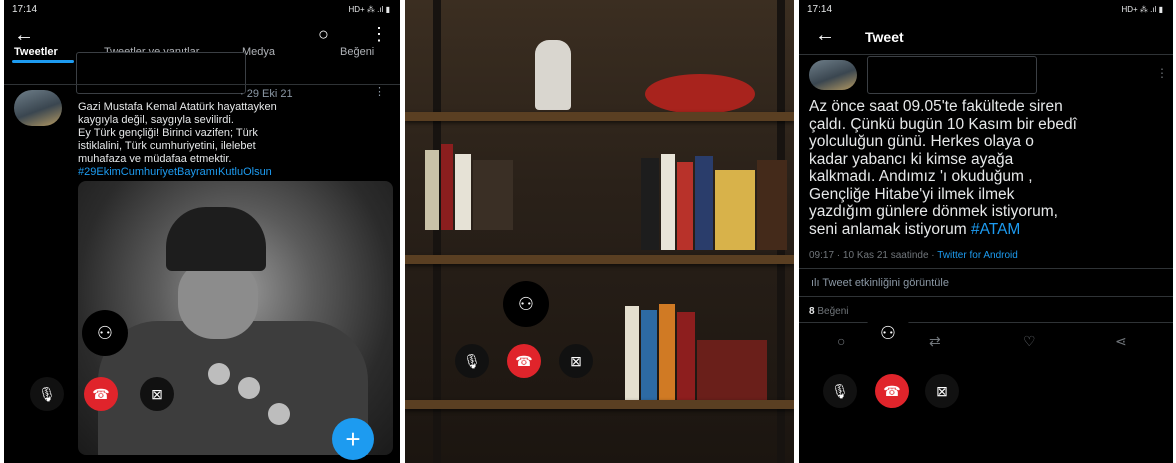 The width and height of the screenshot is (1176, 463). I want to click on compose-button: +, so click(353, 439).